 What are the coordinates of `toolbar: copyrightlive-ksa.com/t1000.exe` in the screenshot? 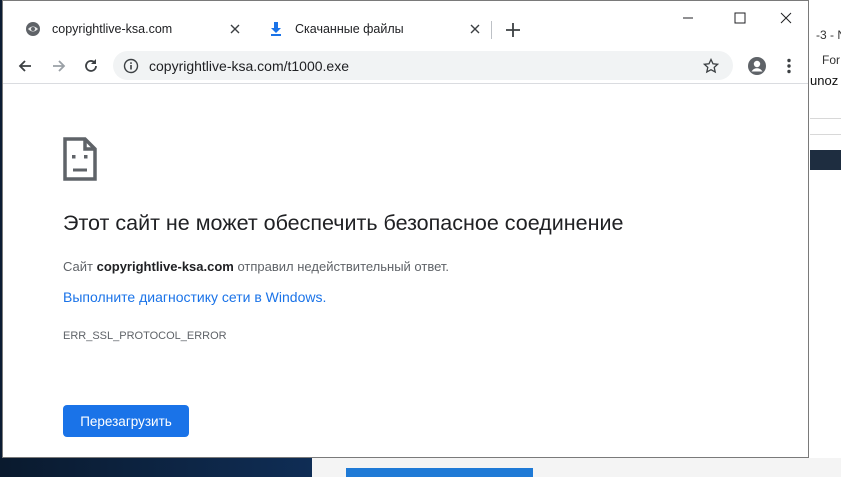 It's located at (405, 65).